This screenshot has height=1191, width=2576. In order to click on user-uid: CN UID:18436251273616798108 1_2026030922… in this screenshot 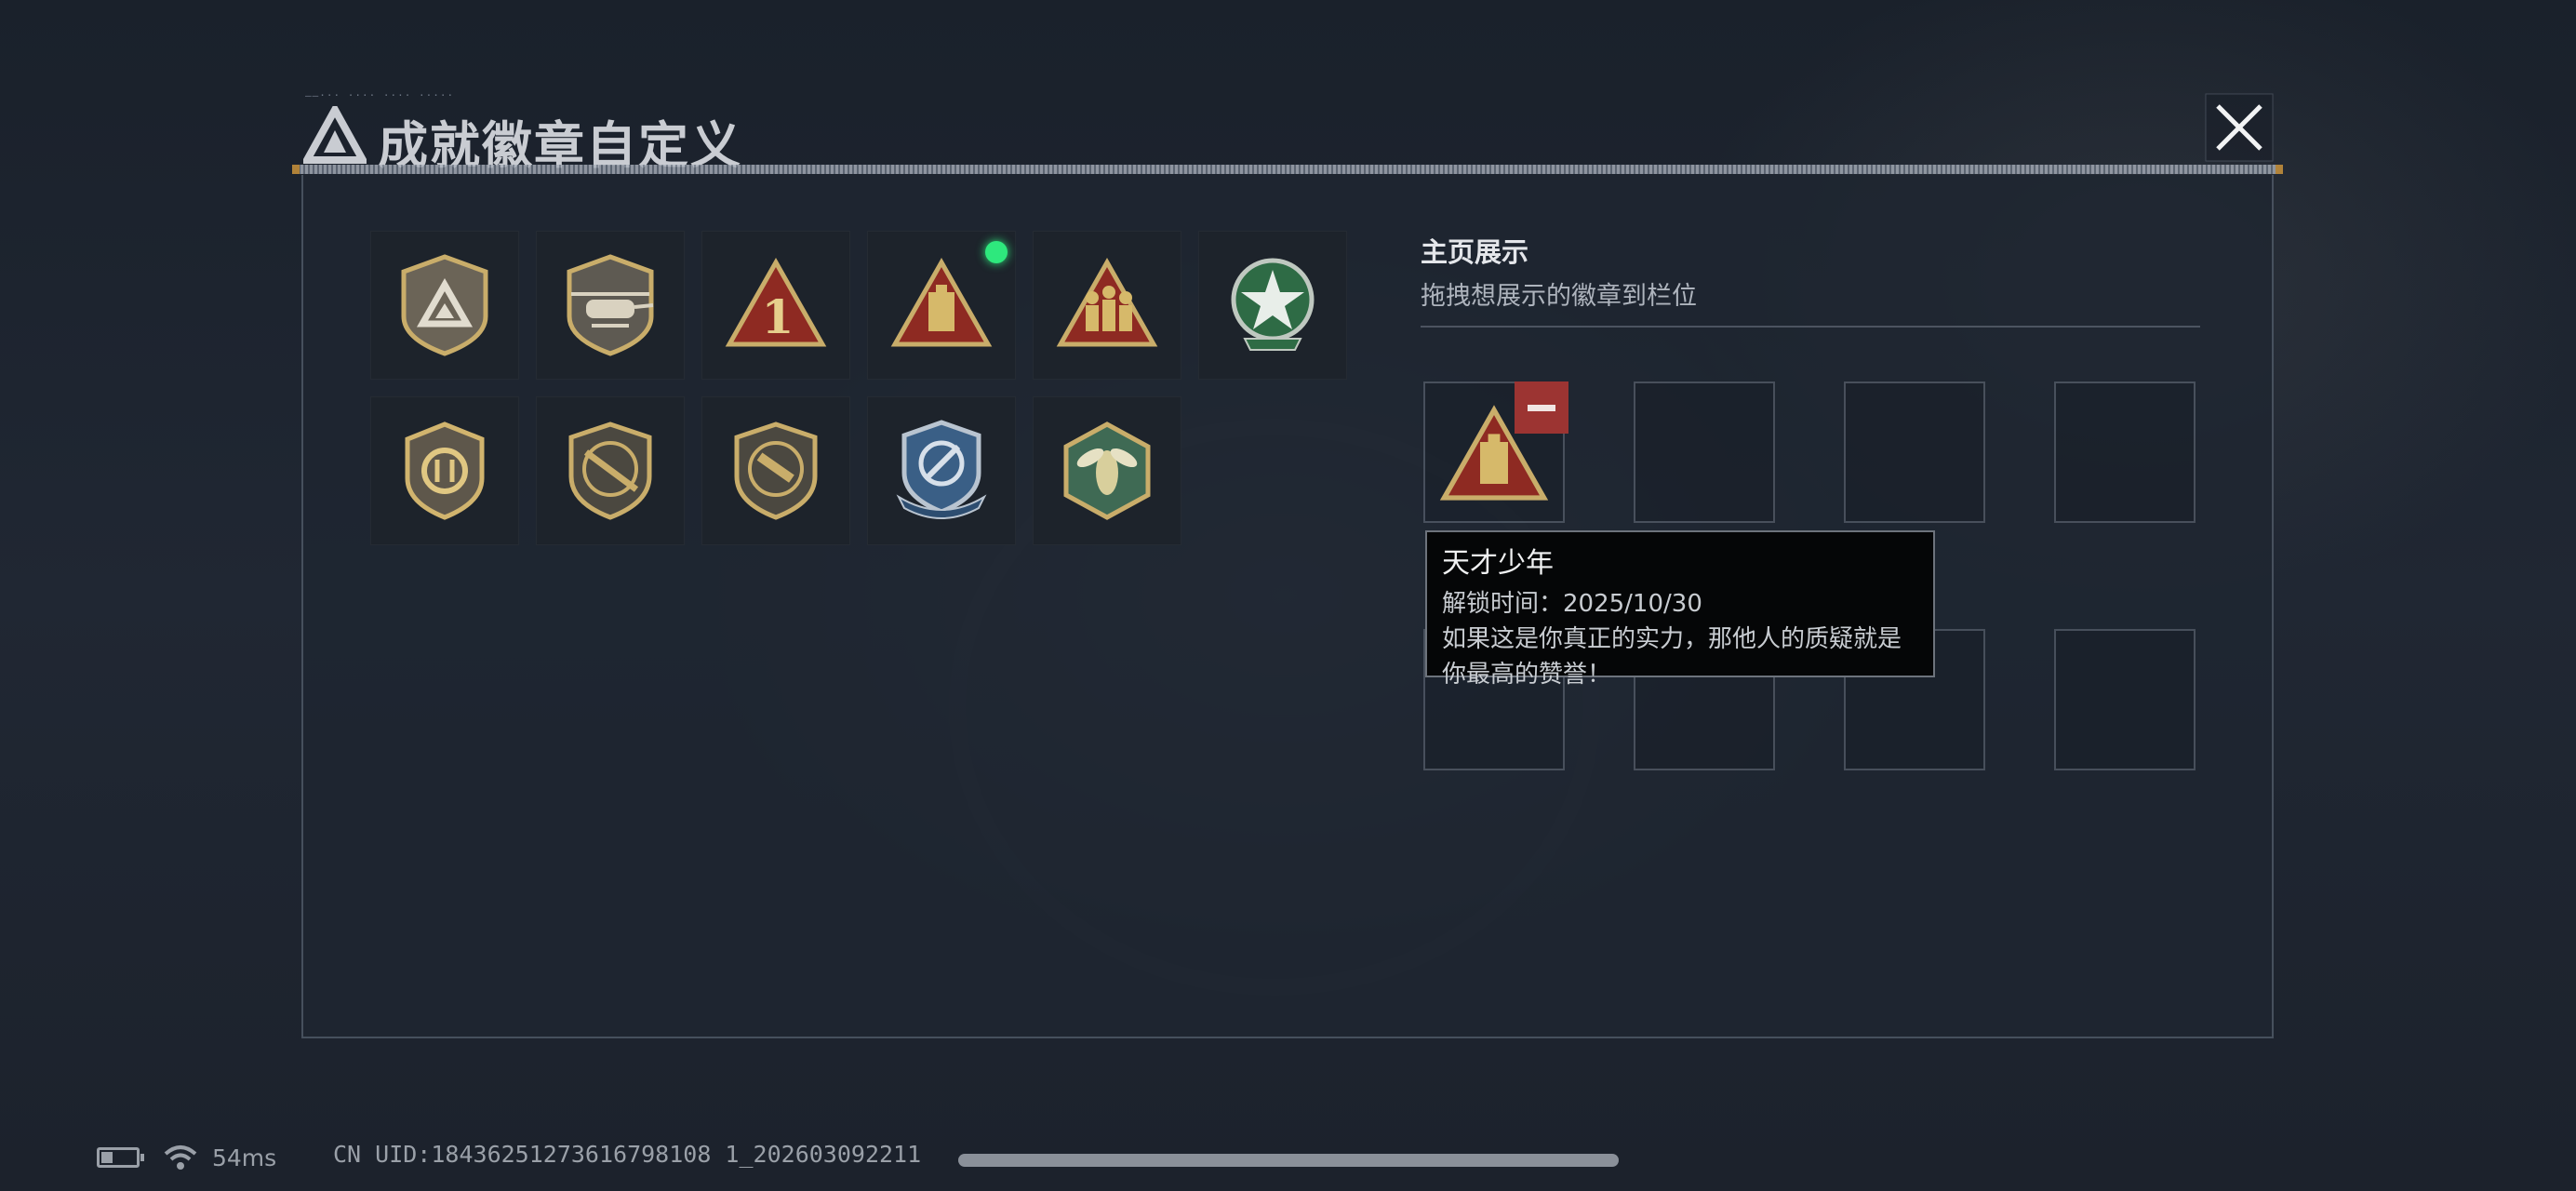, I will do `click(627, 1154)`.